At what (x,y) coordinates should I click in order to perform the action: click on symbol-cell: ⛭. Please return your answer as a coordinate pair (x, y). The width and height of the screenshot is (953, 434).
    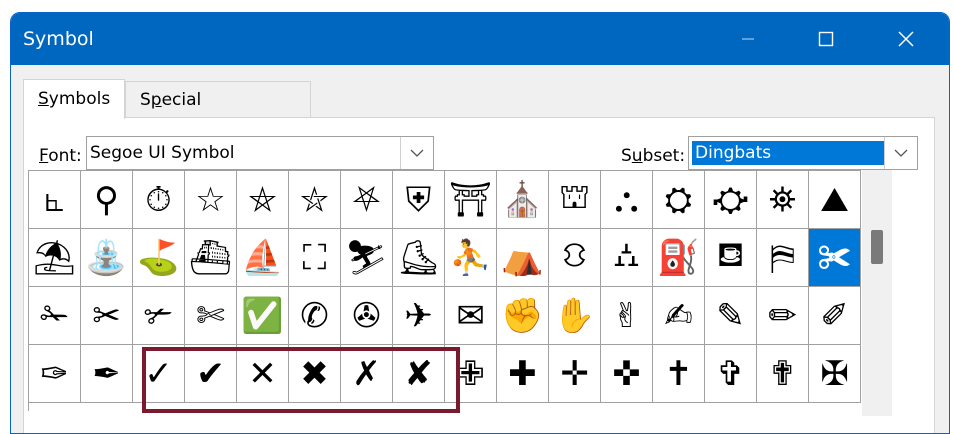
    Looking at the image, I should click on (679, 200).